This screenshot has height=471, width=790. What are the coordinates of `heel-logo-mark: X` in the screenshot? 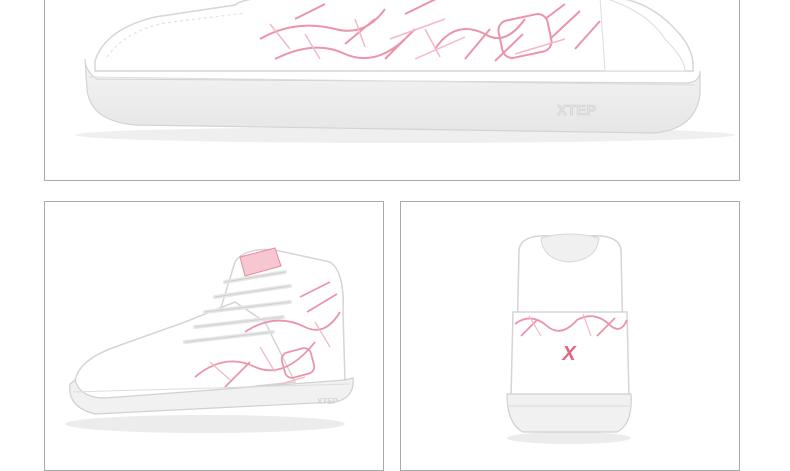 It's located at (569, 354).